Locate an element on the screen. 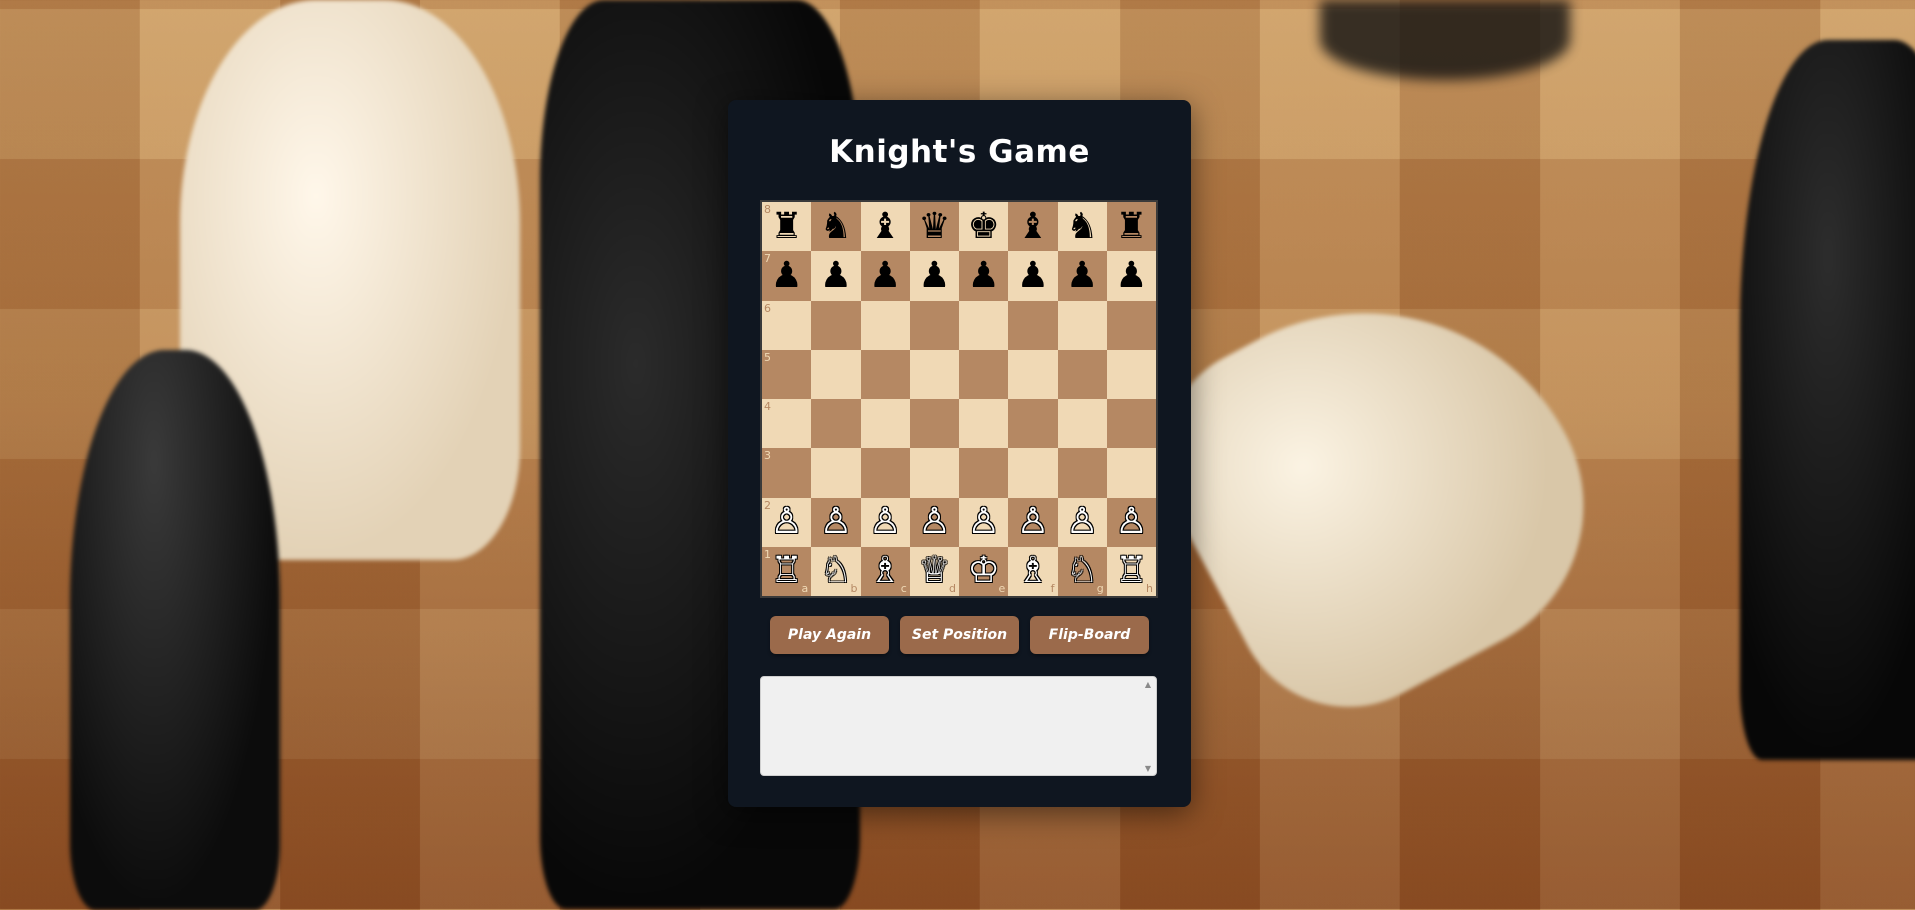 The width and height of the screenshot is (1915, 910). square-a3: 3 is located at coordinates (787, 473).